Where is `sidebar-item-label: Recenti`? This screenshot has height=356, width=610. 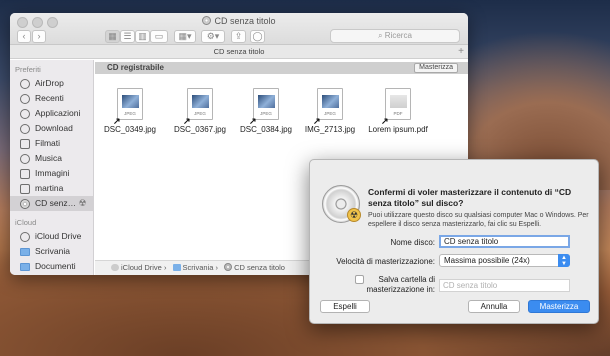
sidebar-item-label: Recenti is located at coordinates (49, 98).